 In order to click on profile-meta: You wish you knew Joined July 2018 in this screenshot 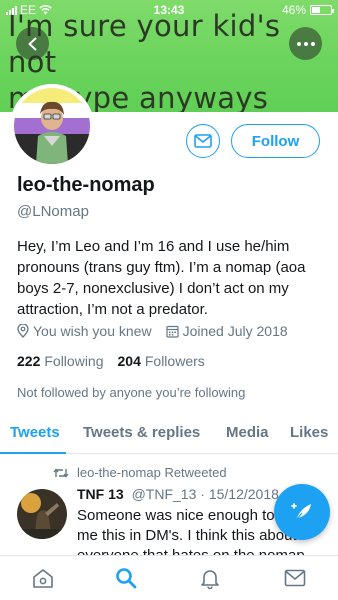, I will do `click(159, 331)`.